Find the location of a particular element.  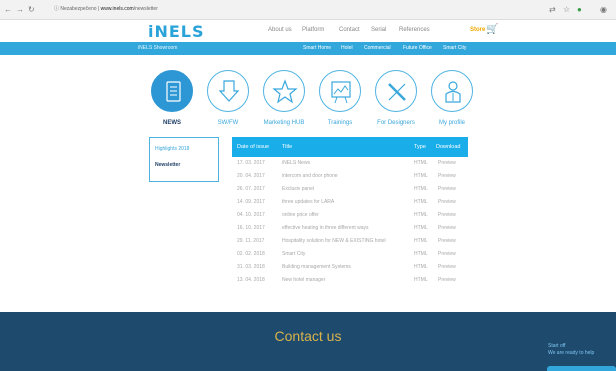

row-date: 02. 02. 2018 is located at coordinates (251, 254).